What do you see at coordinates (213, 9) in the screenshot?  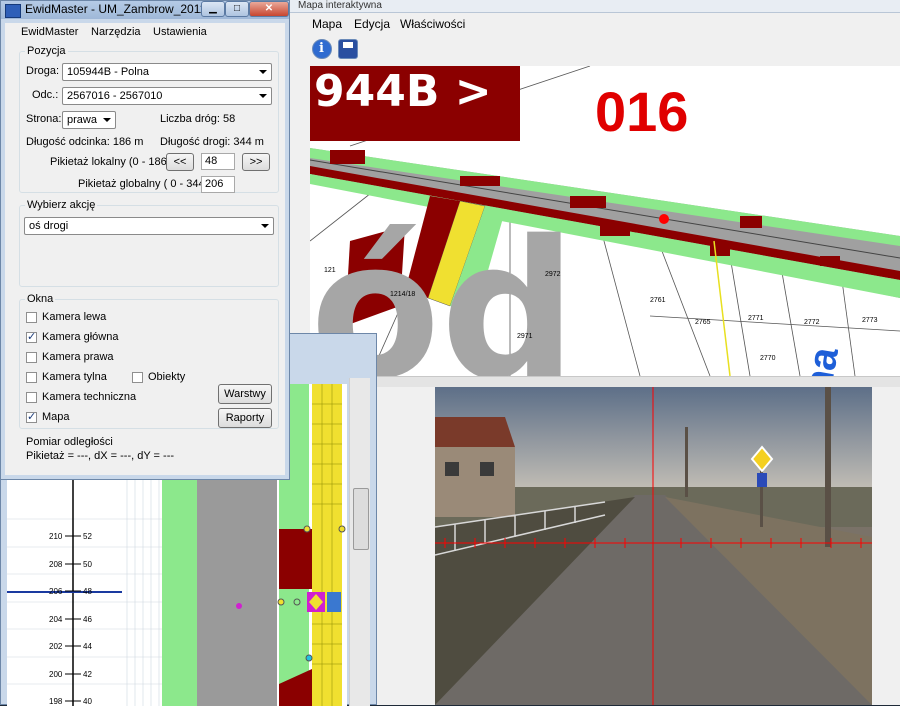 I see `minimize-button: ▁` at bounding box center [213, 9].